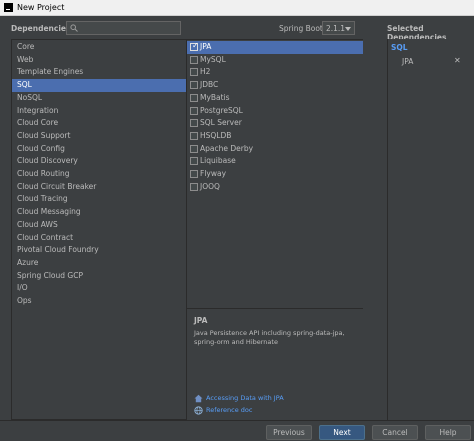 The image size is (474, 441). Describe the element at coordinates (275, 72) in the screenshot. I see `dependency-item-h2: H2` at that location.